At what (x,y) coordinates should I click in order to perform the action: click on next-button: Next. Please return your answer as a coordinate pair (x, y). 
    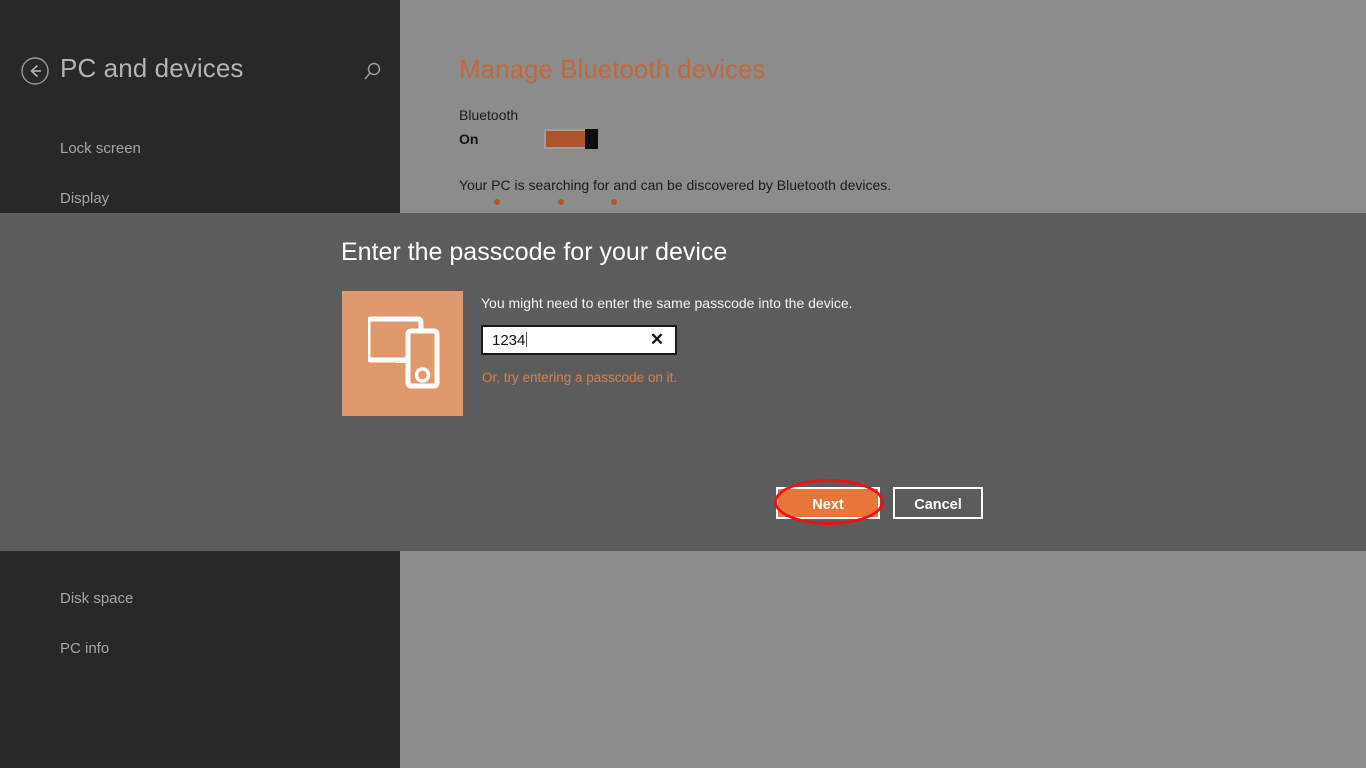
    Looking at the image, I should click on (828, 503).